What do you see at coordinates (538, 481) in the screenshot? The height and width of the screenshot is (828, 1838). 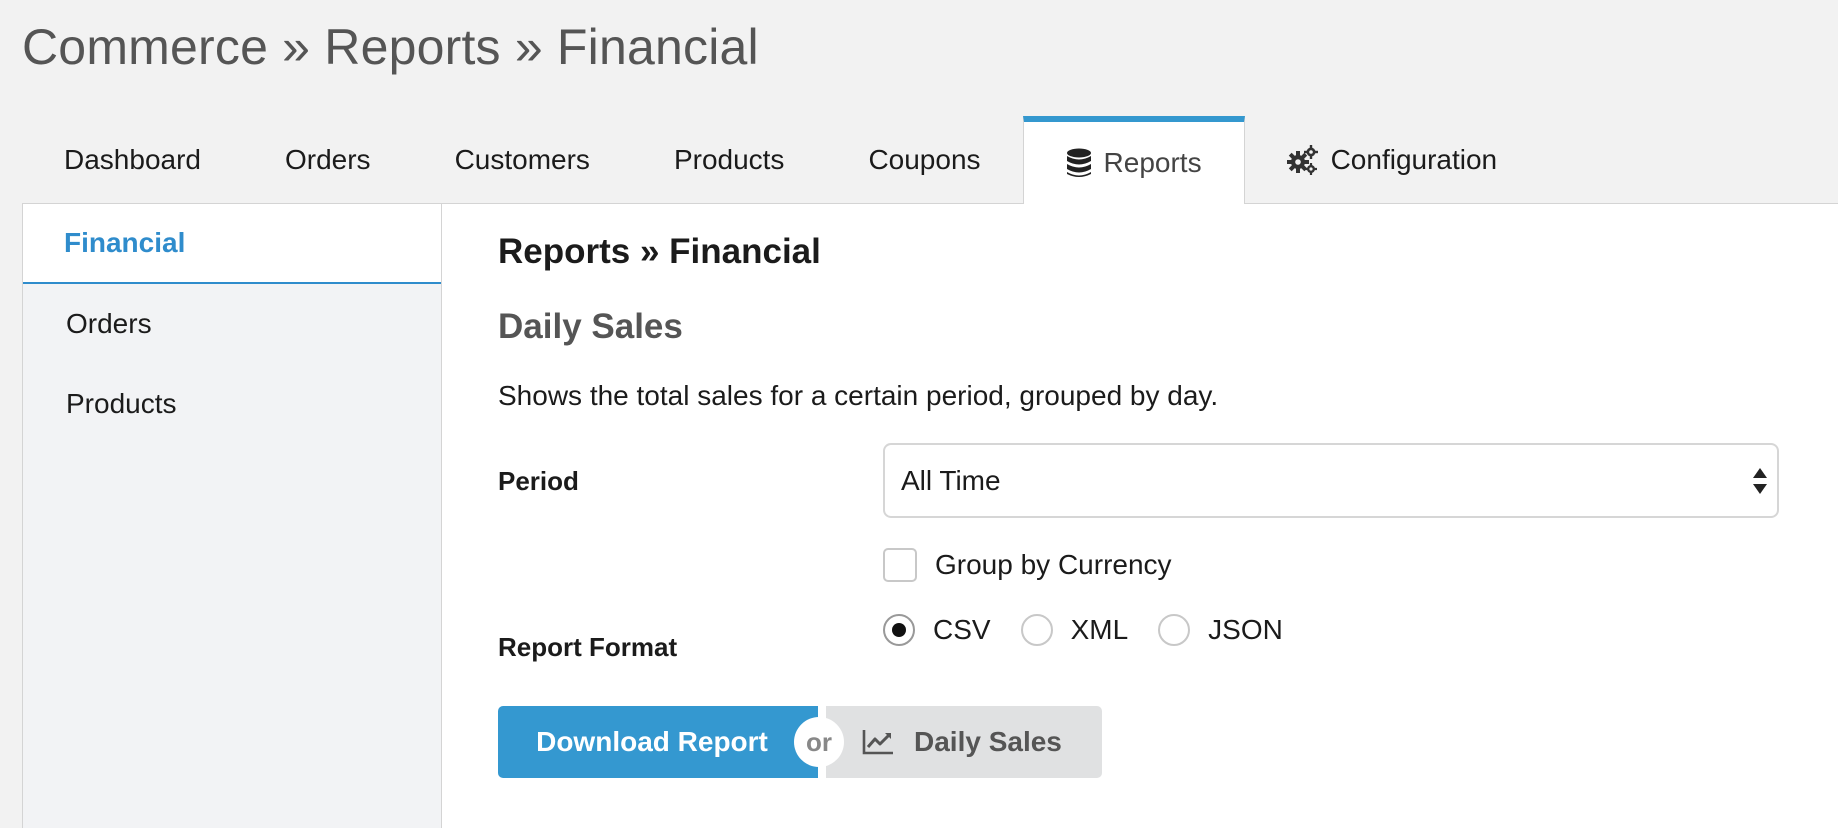 I see `period-label: Period` at bounding box center [538, 481].